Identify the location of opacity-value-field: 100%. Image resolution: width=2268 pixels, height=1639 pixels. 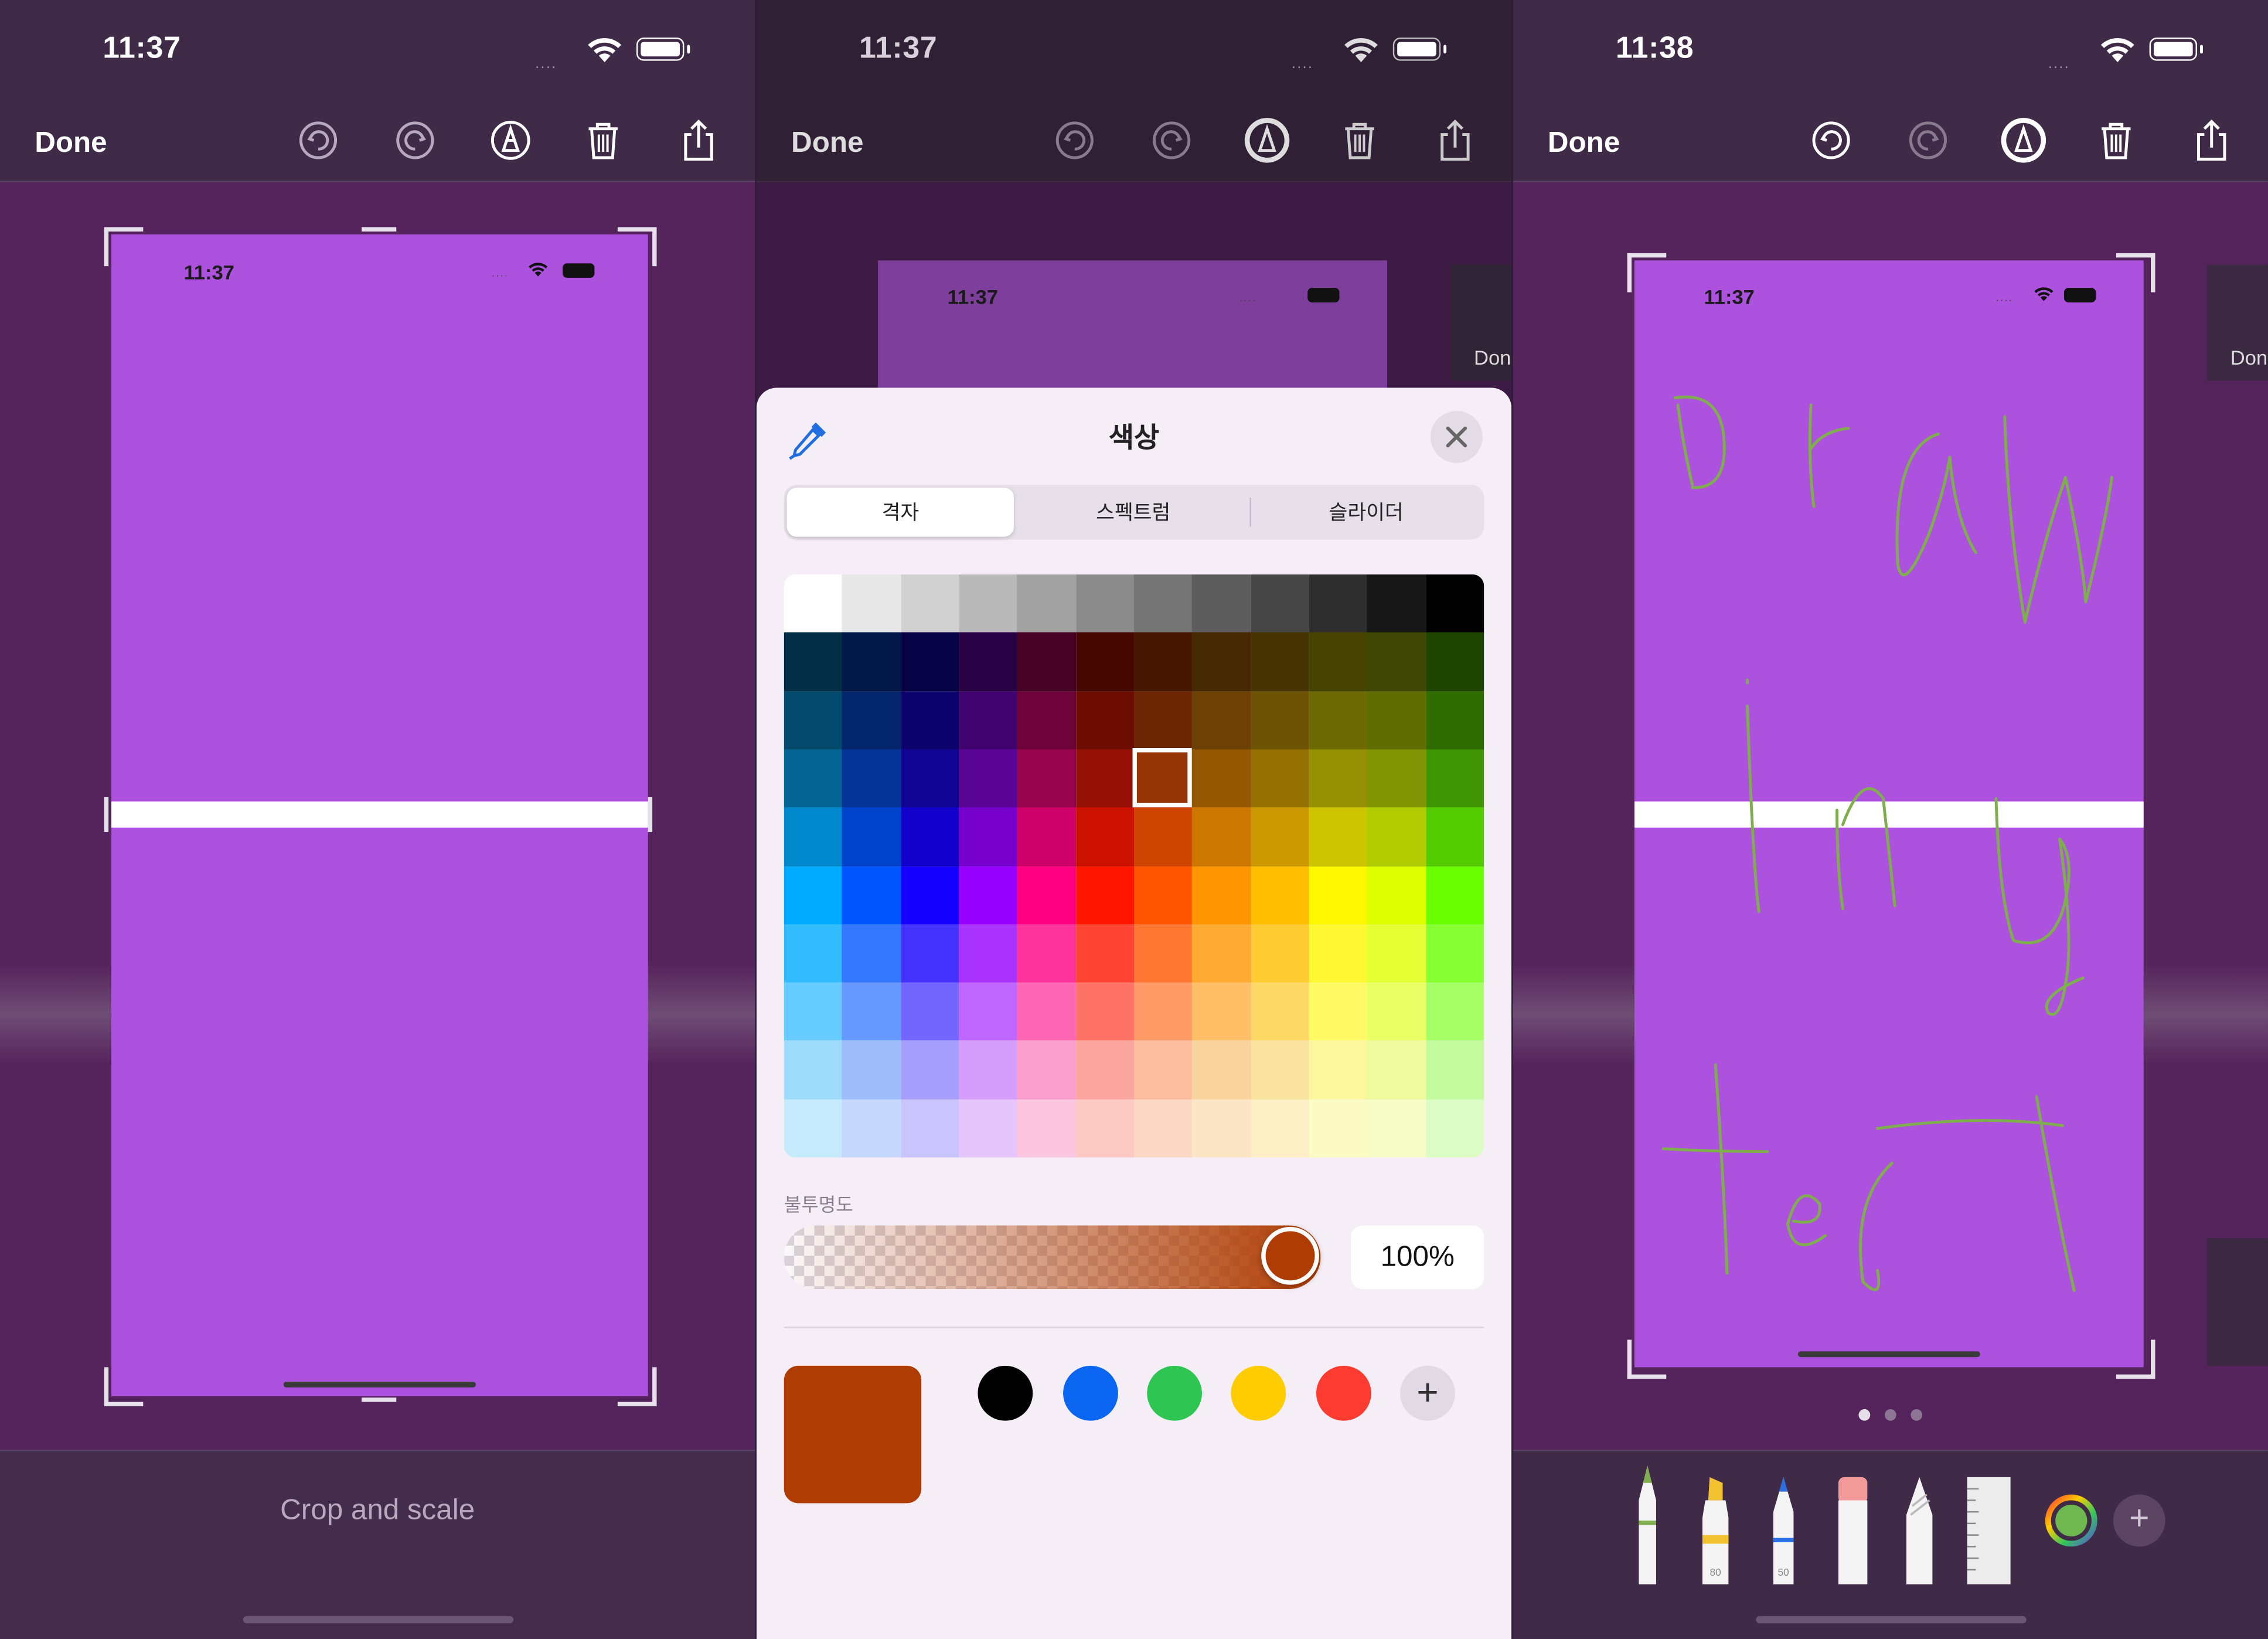
(1417, 1257).